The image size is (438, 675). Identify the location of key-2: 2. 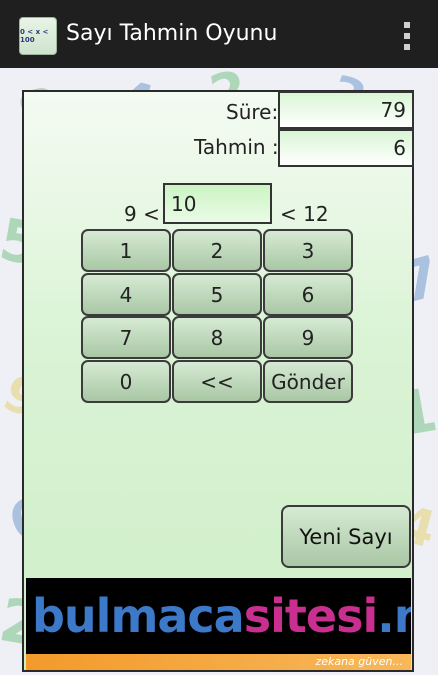
(217, 250).